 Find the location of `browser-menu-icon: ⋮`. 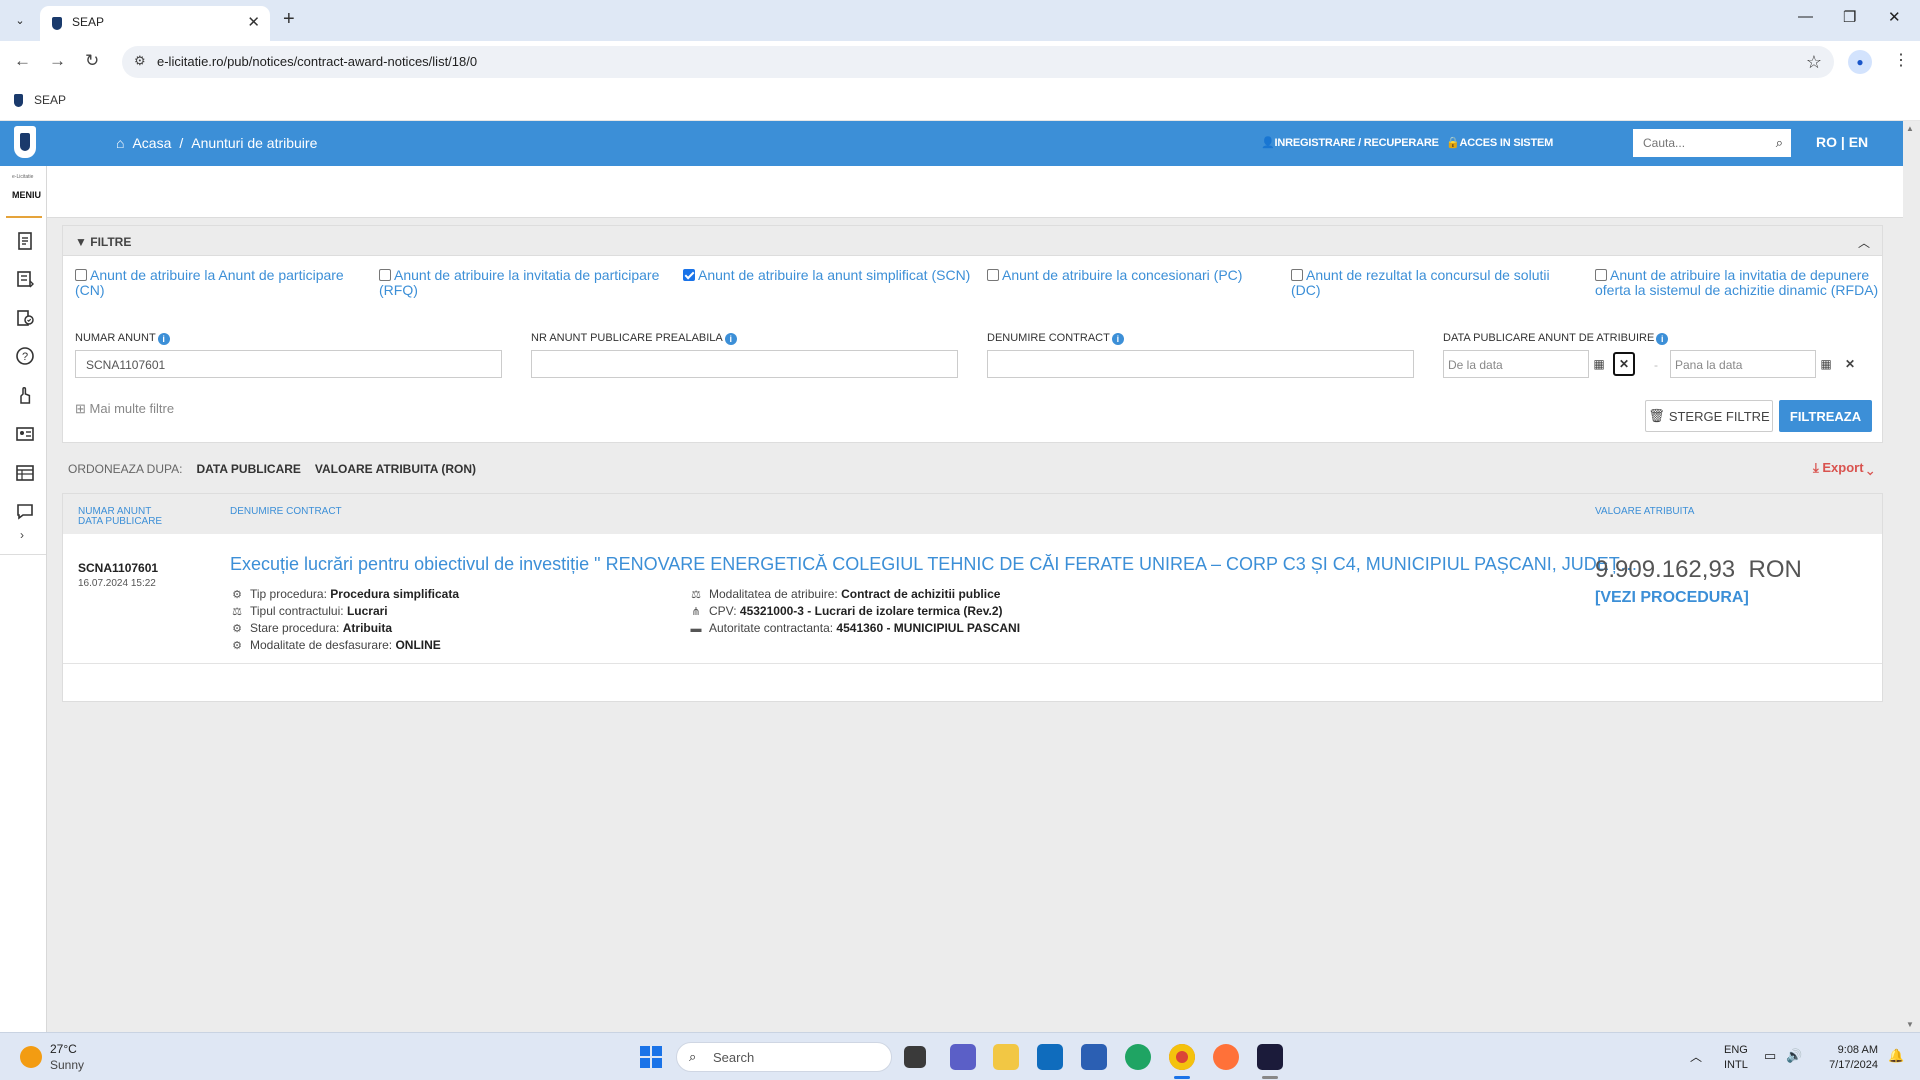

browser-menu-icon: ⋮ is located at coordinates (1901, 60).